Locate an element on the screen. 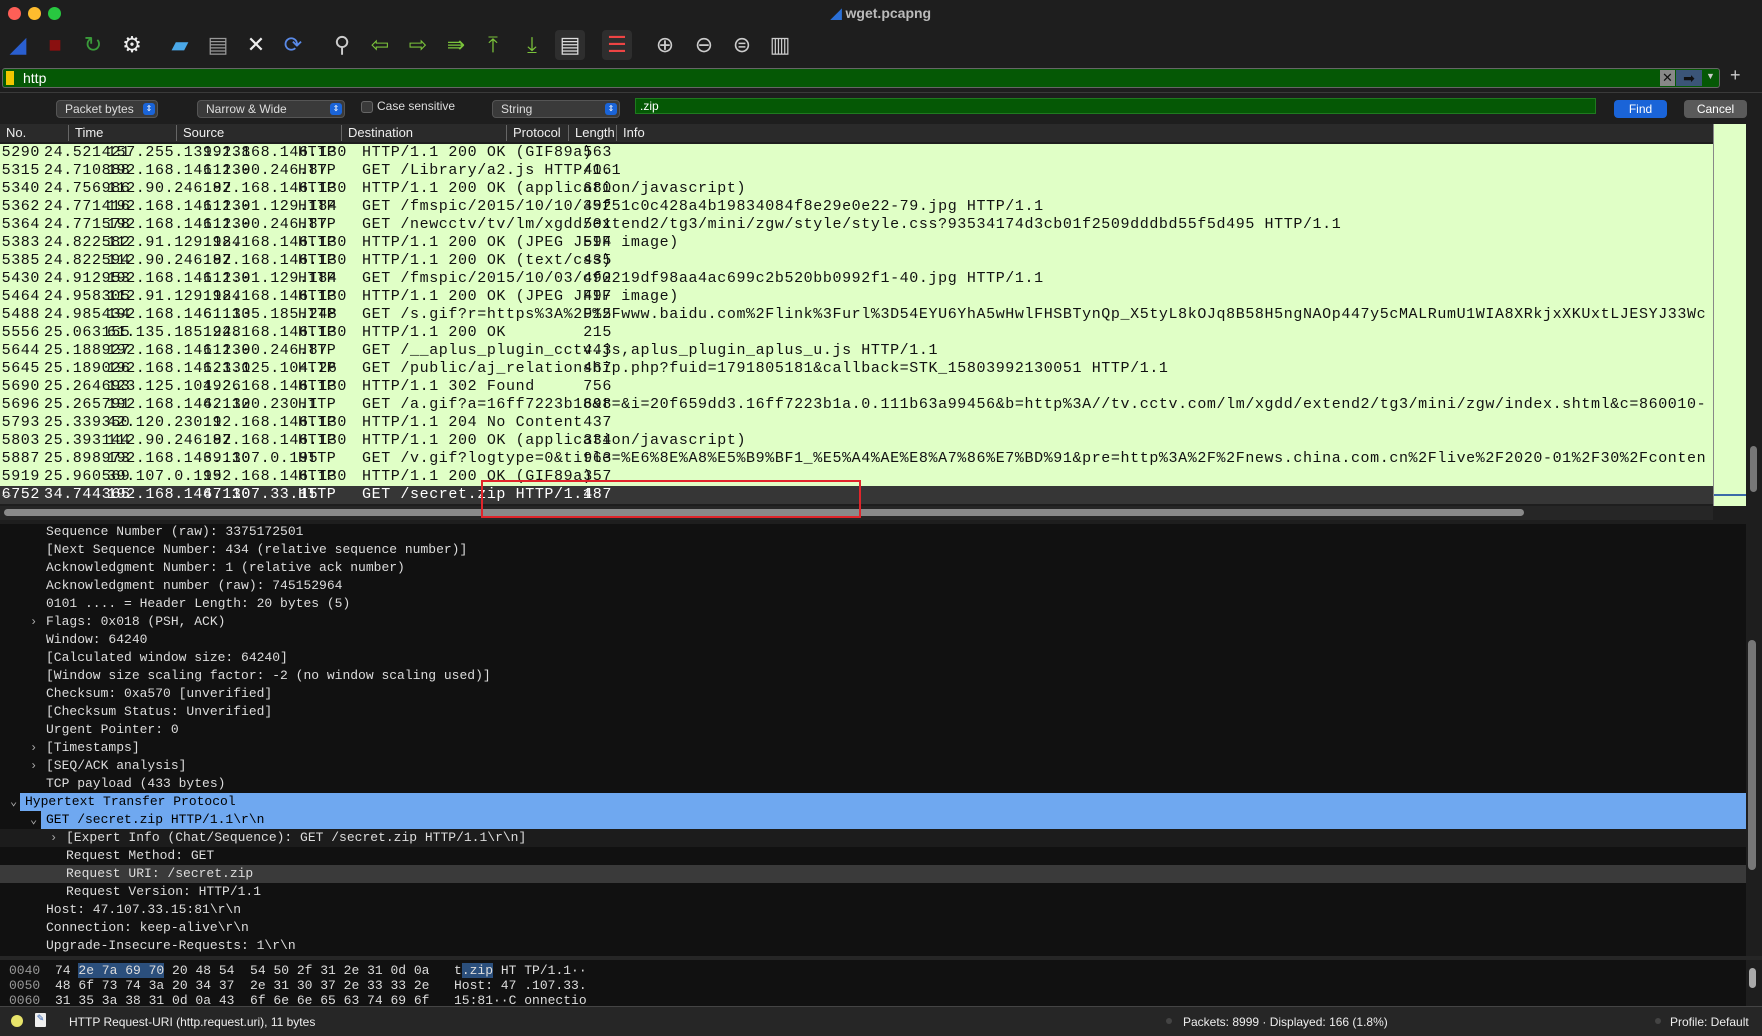 The image size is (1762, 1036). close-file-icon: ✕ is located at coordinates (256, 45).